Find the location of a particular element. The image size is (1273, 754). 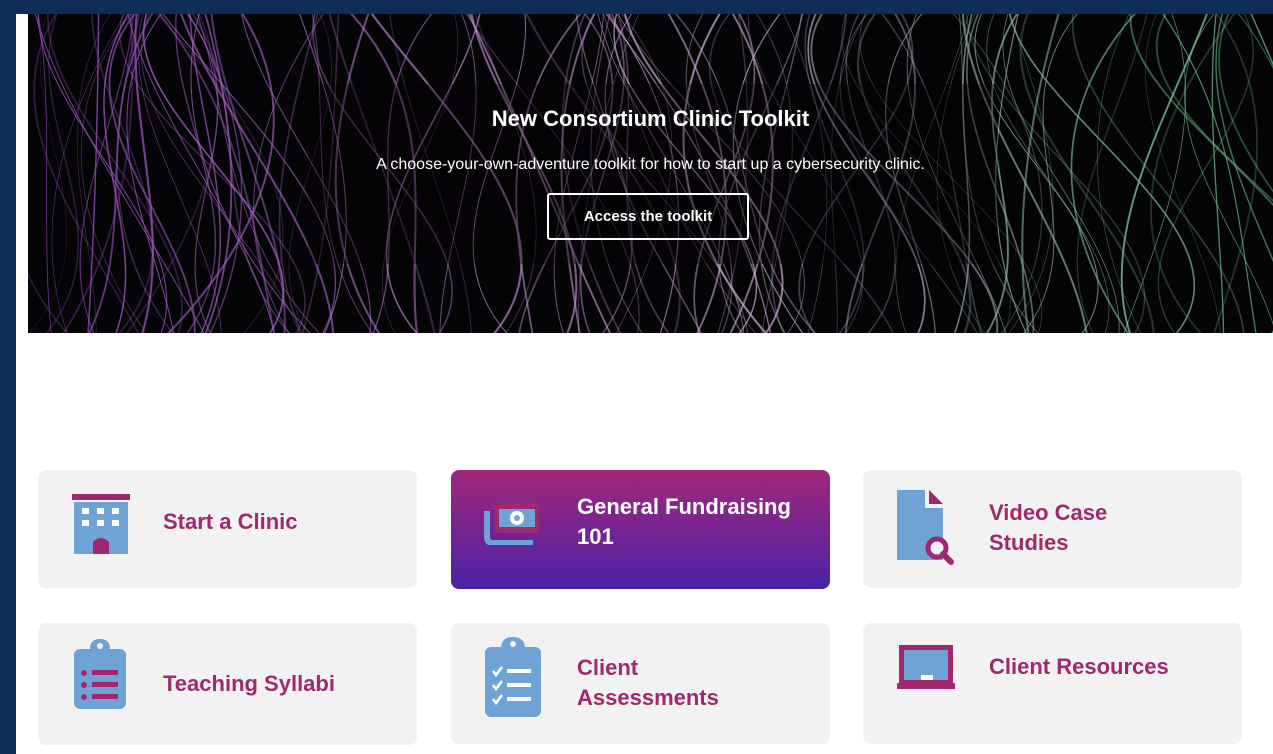

card-label: Video Case Studies is located at coordinates (1048, 527).